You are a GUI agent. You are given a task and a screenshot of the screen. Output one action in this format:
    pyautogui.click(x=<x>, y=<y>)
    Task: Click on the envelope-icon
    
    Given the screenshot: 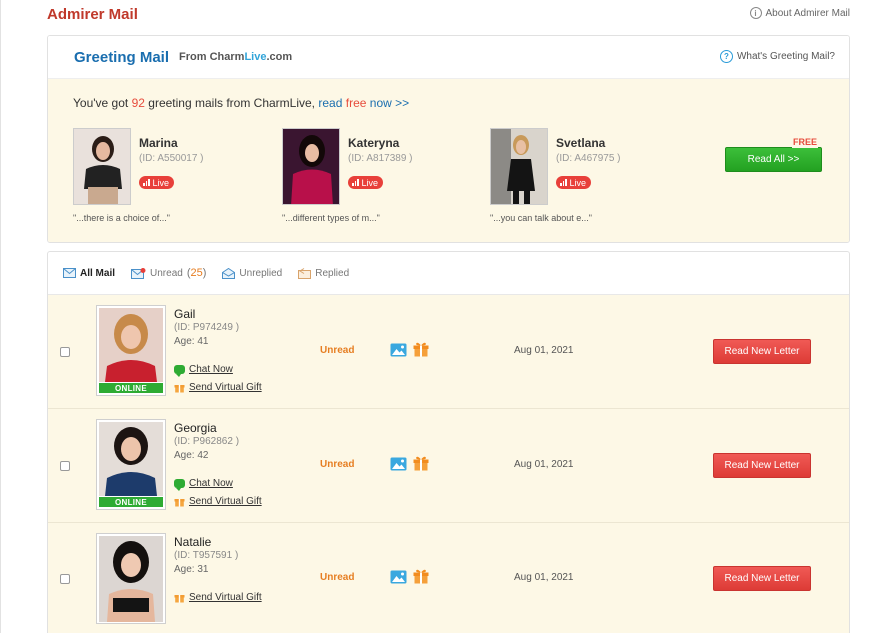 What is the action you would take?
    pyautogui.click(x=69, y=273)
    